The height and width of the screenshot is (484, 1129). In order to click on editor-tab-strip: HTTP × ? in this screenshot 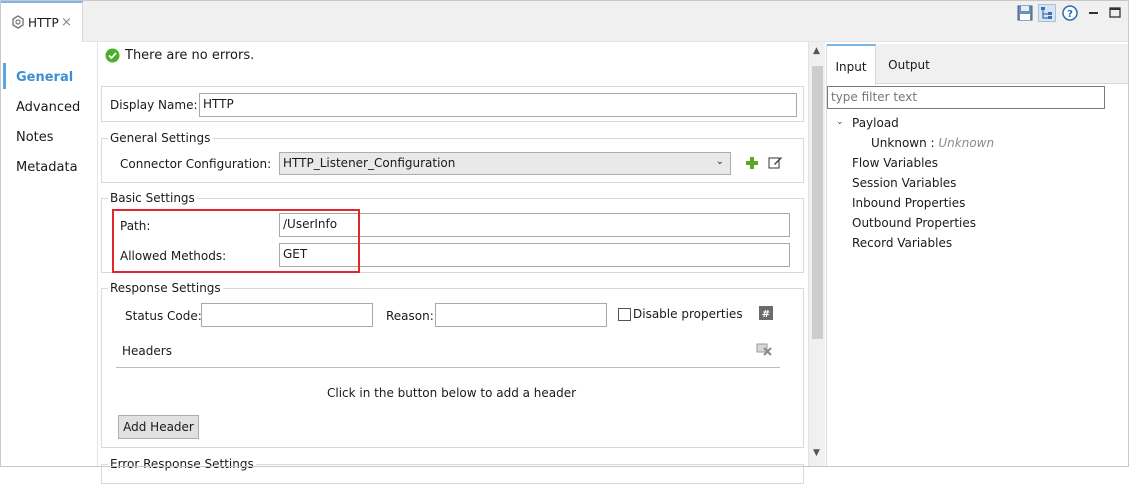, I will do `click(564, 21)`.